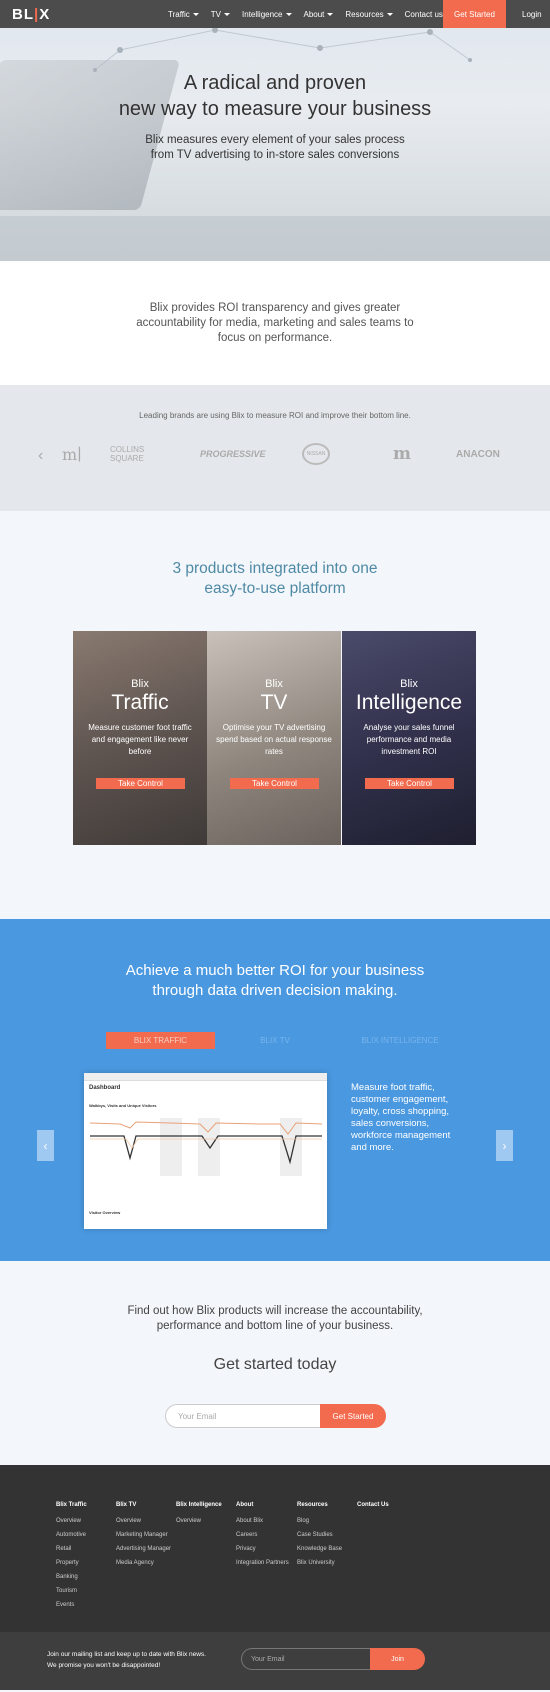  Describe the element at coordinates (221, 14) in the screenshot. I see `nav-item-tv: TV` at that location.